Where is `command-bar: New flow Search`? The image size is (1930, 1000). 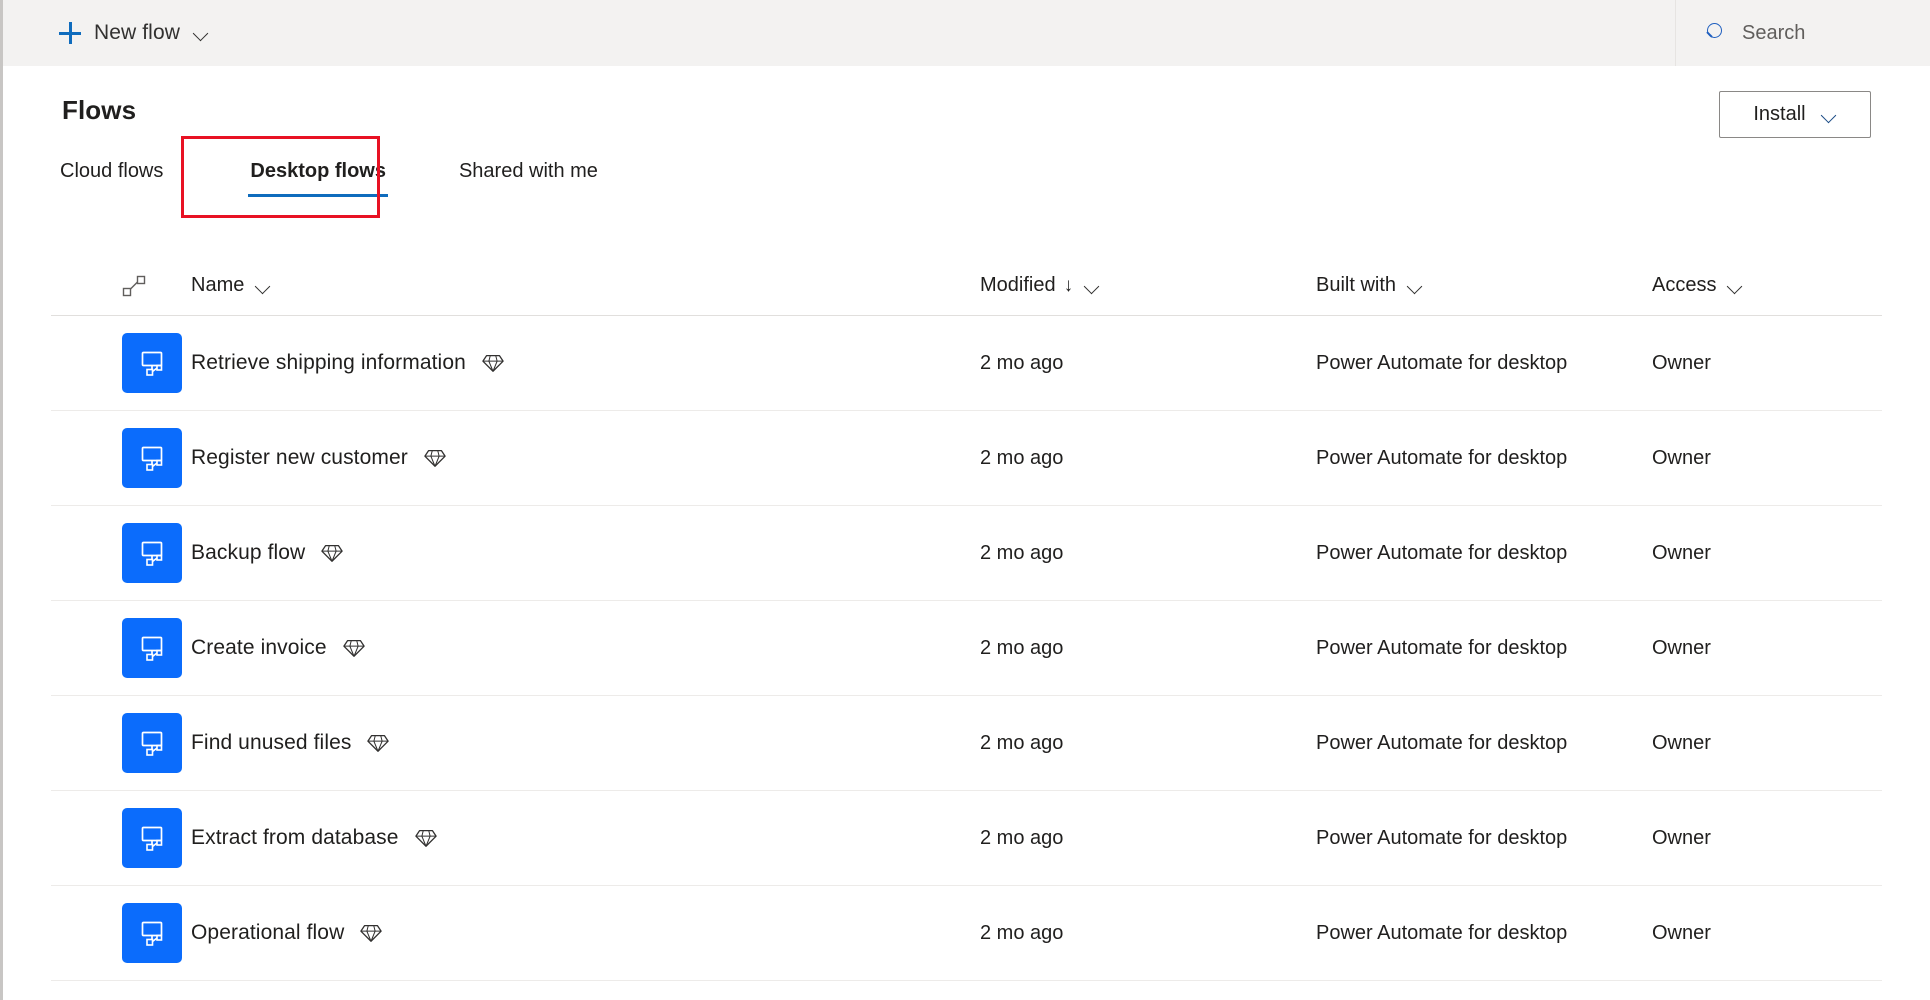
command-bar: New flow Search is located at coordinates (966, 33).